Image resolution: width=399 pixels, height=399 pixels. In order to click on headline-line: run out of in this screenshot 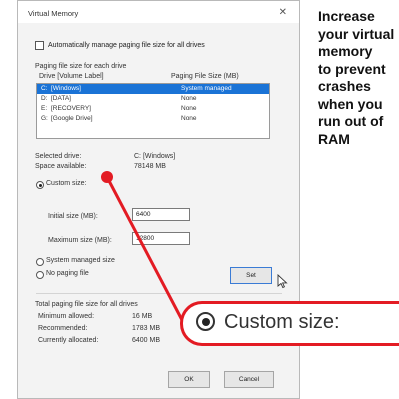, I will do `click(351, 121)`.